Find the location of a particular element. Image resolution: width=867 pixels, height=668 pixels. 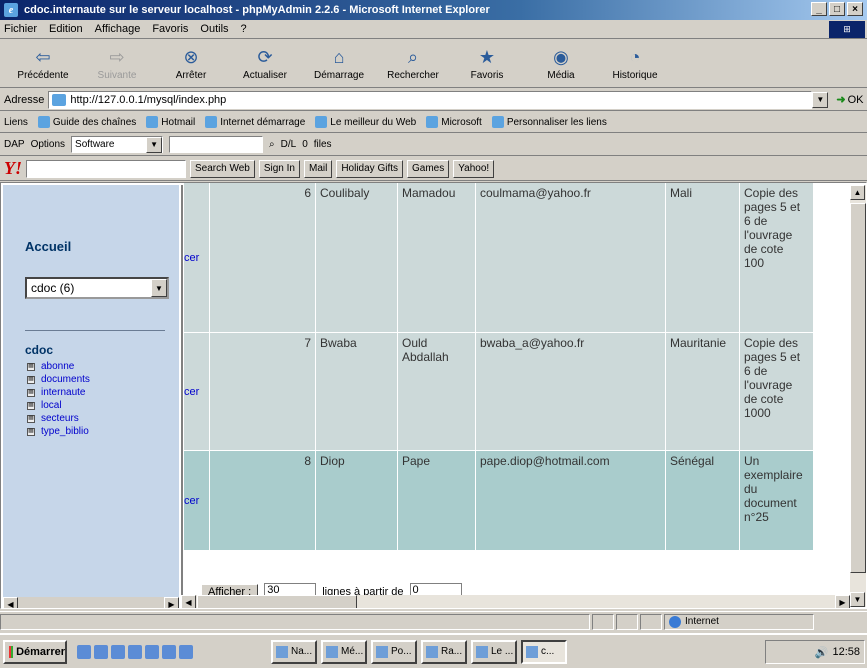

stop-icon: ⊗ is located at coordinates (191, 56).